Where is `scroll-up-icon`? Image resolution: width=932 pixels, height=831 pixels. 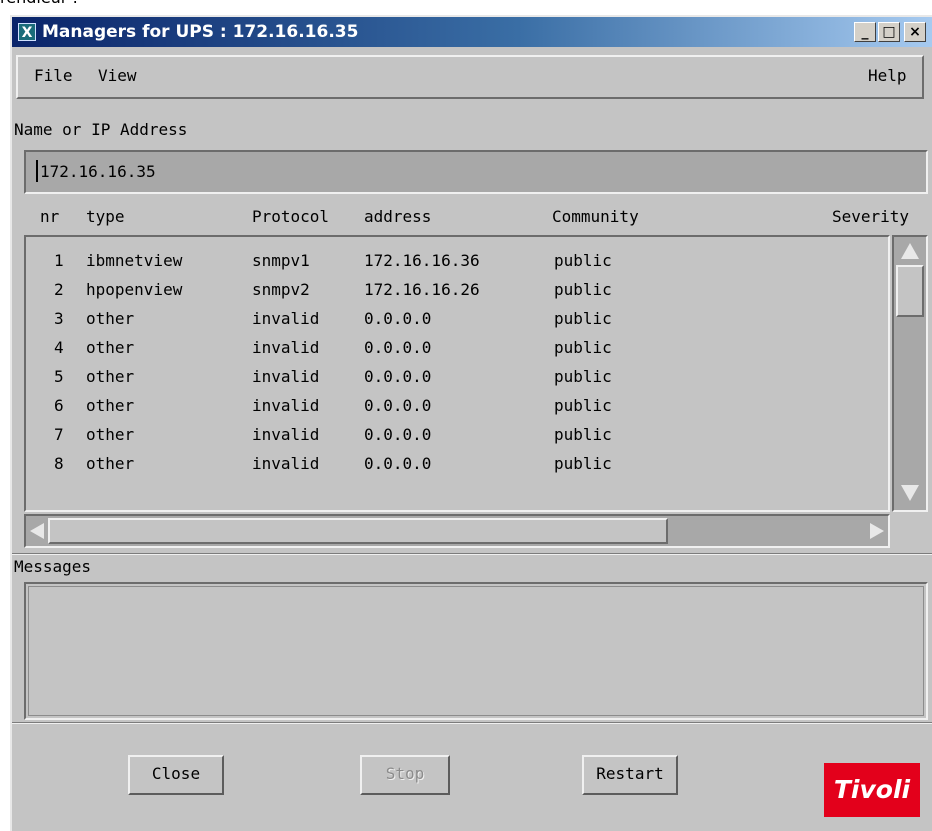 scroll-up-icon is located at coordinates (910, 251).